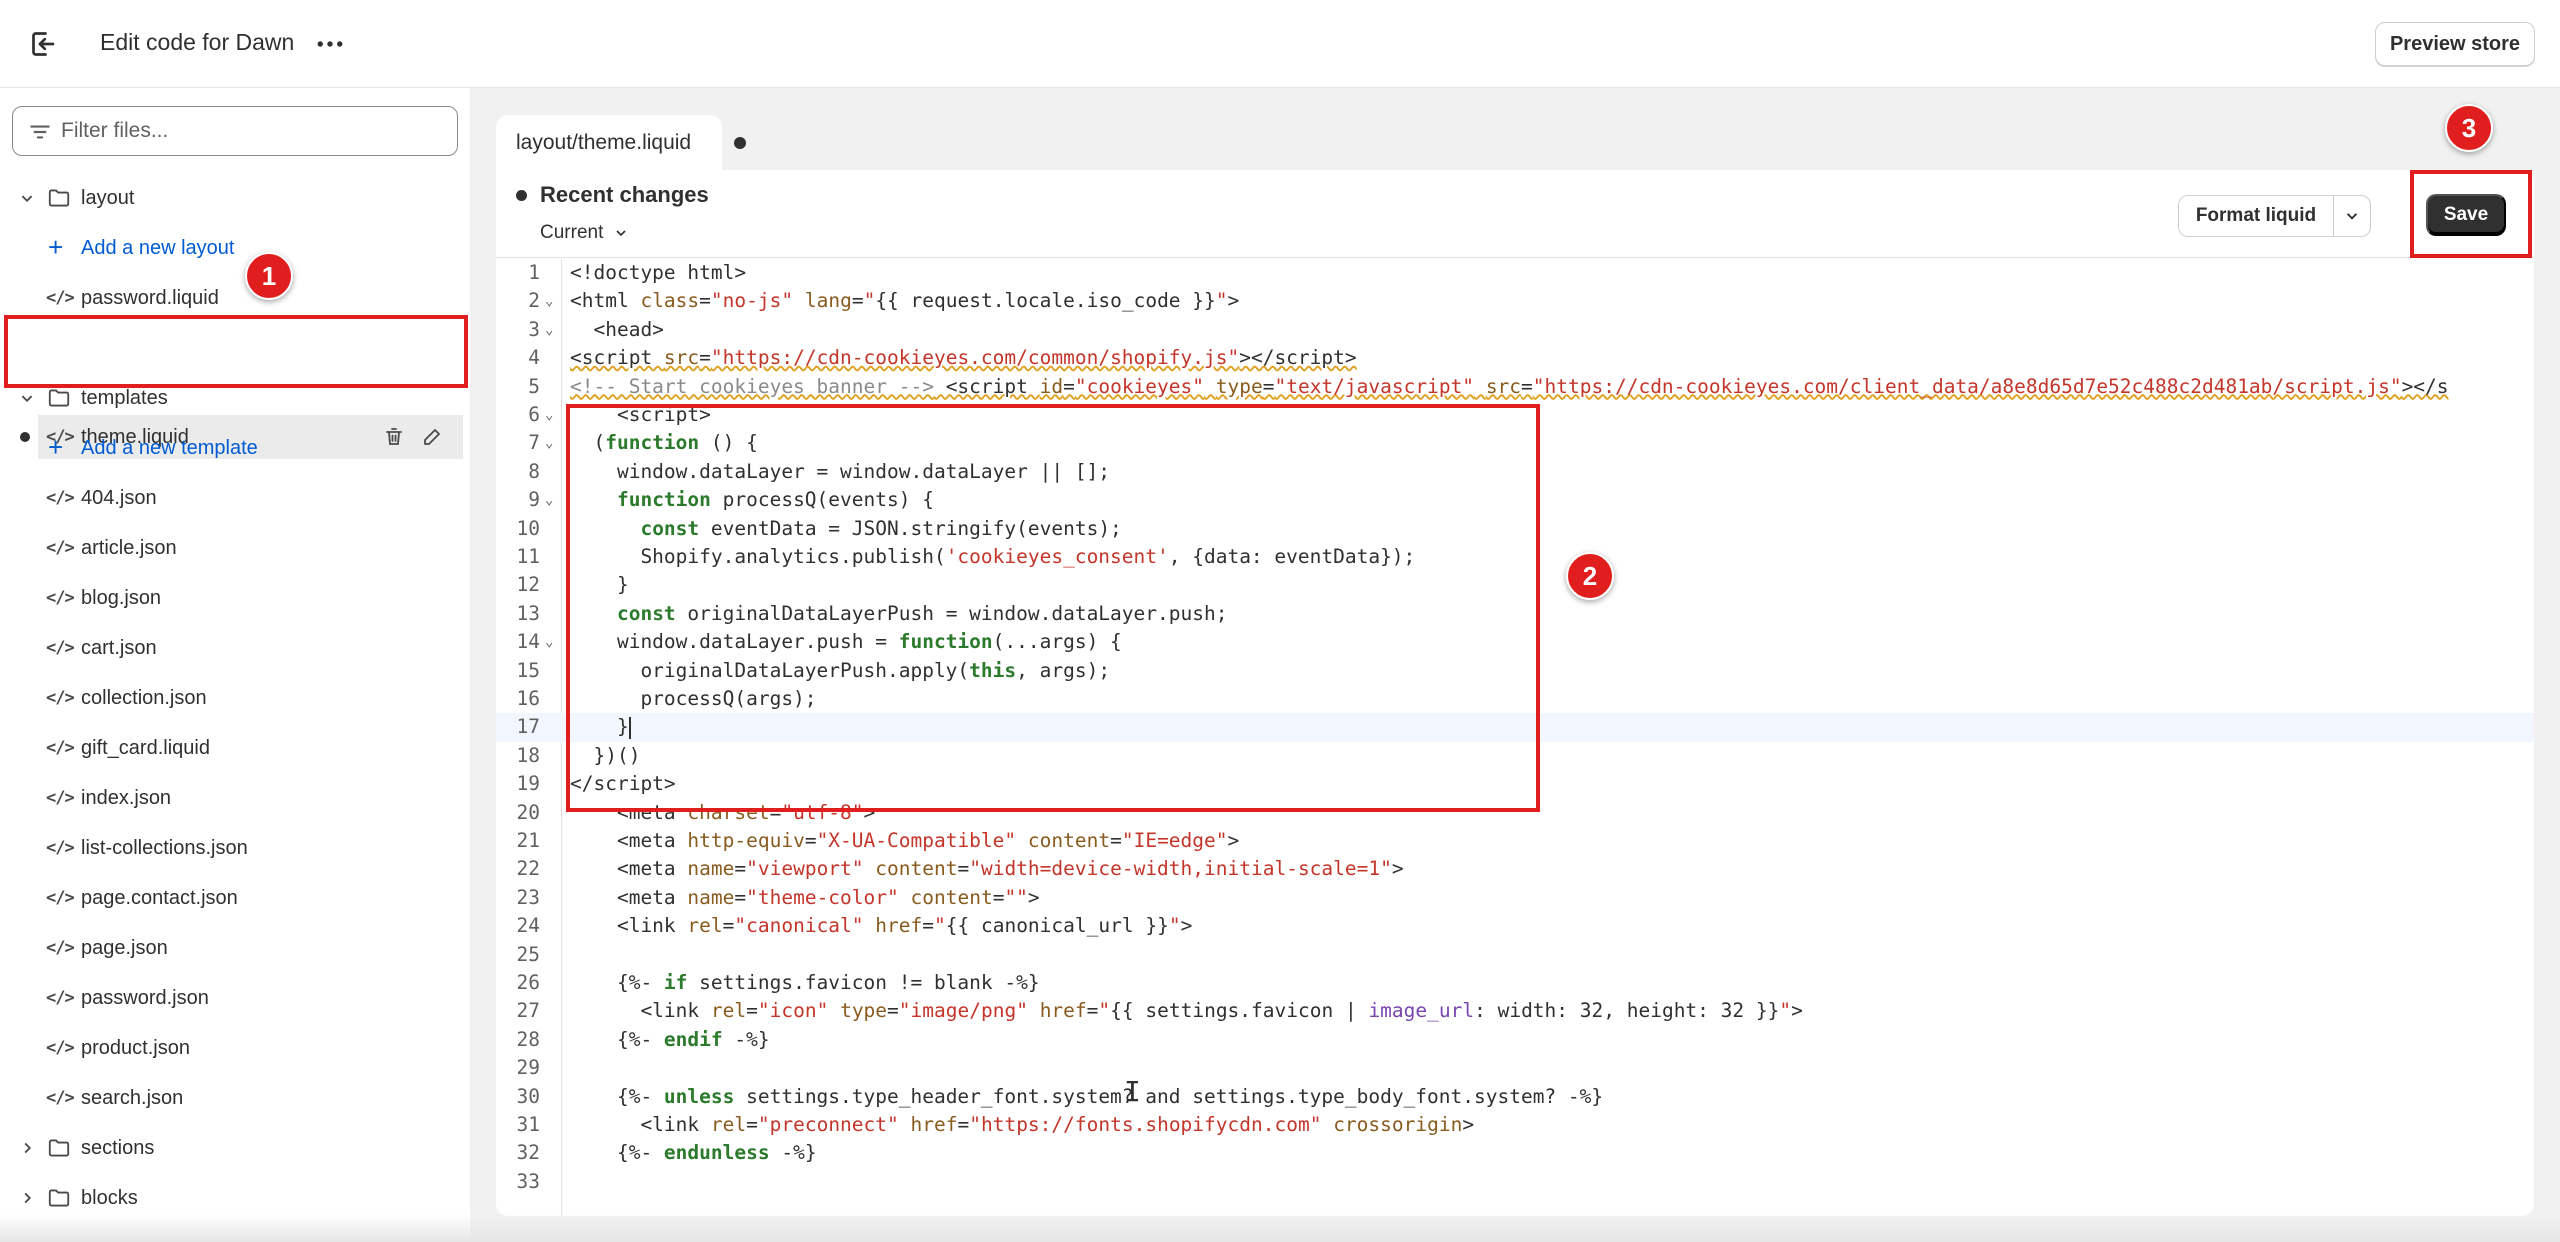 The width and height of the screenshot is (2560, 1242). What do you see at coordinates (572, 232) in the screenshot?
I see `version-label: Current` at bounding box center [572, 232].